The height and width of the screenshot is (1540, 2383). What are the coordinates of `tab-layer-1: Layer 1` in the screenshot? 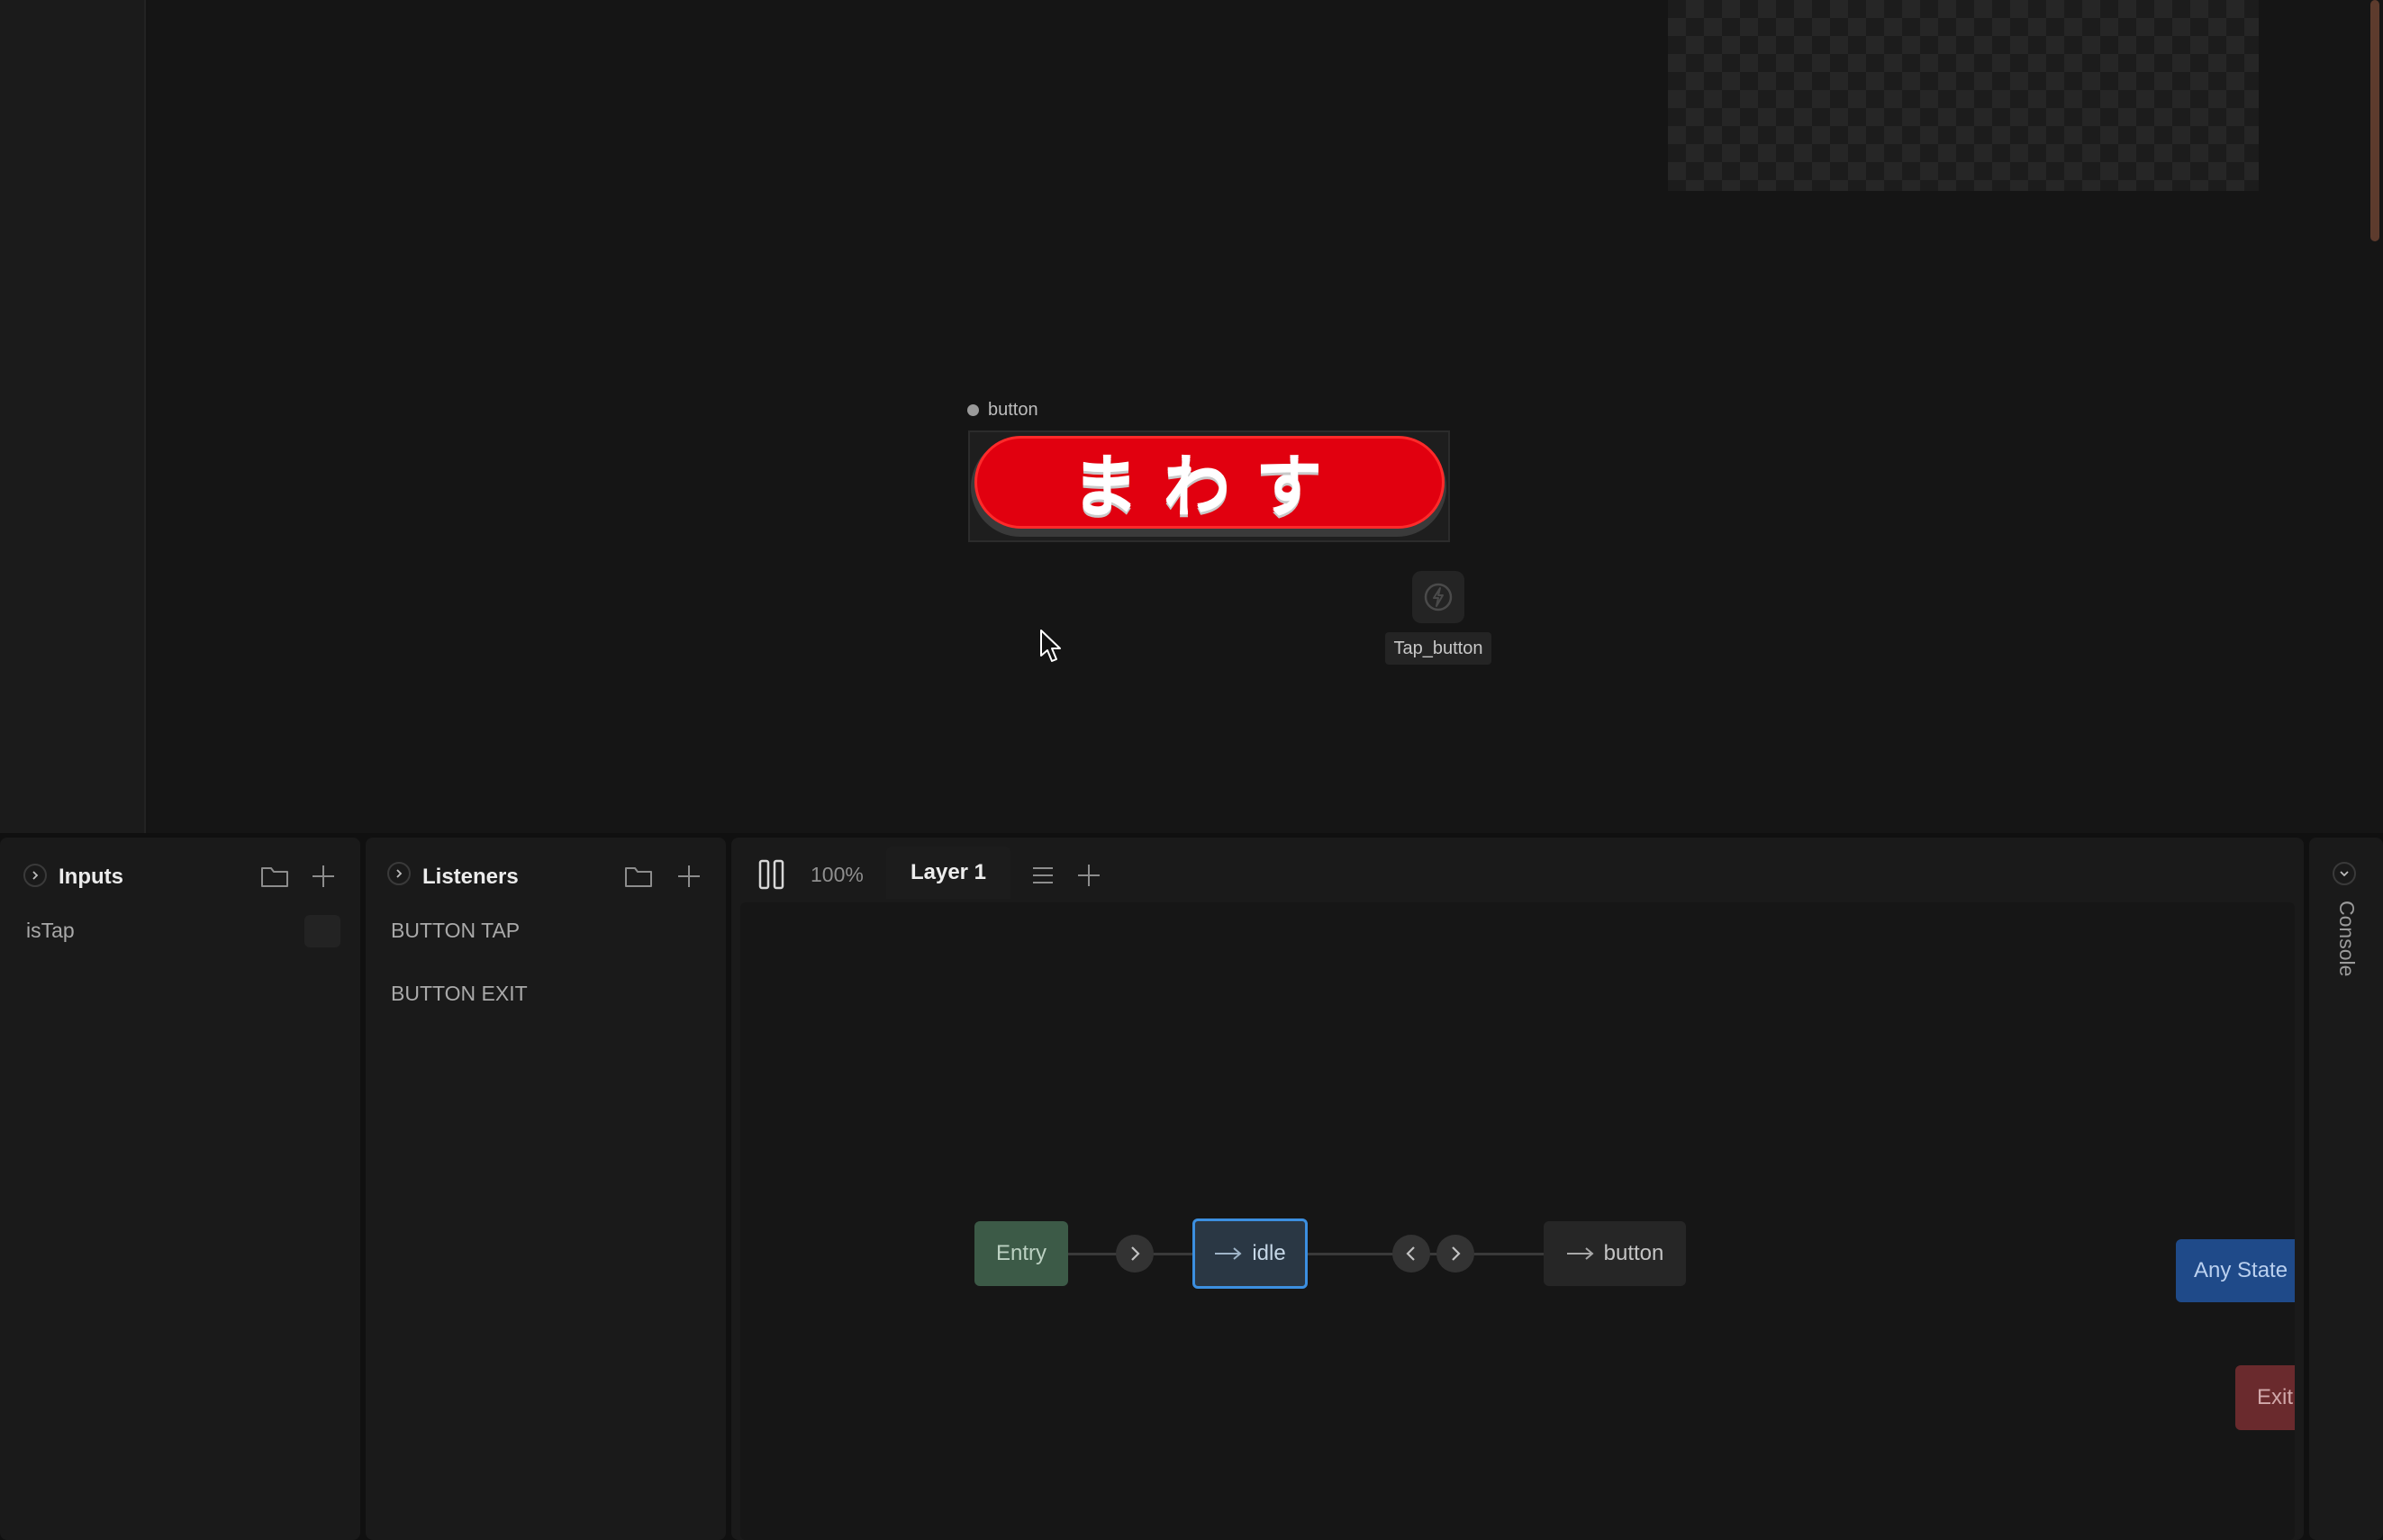 It's located at (948, 873).